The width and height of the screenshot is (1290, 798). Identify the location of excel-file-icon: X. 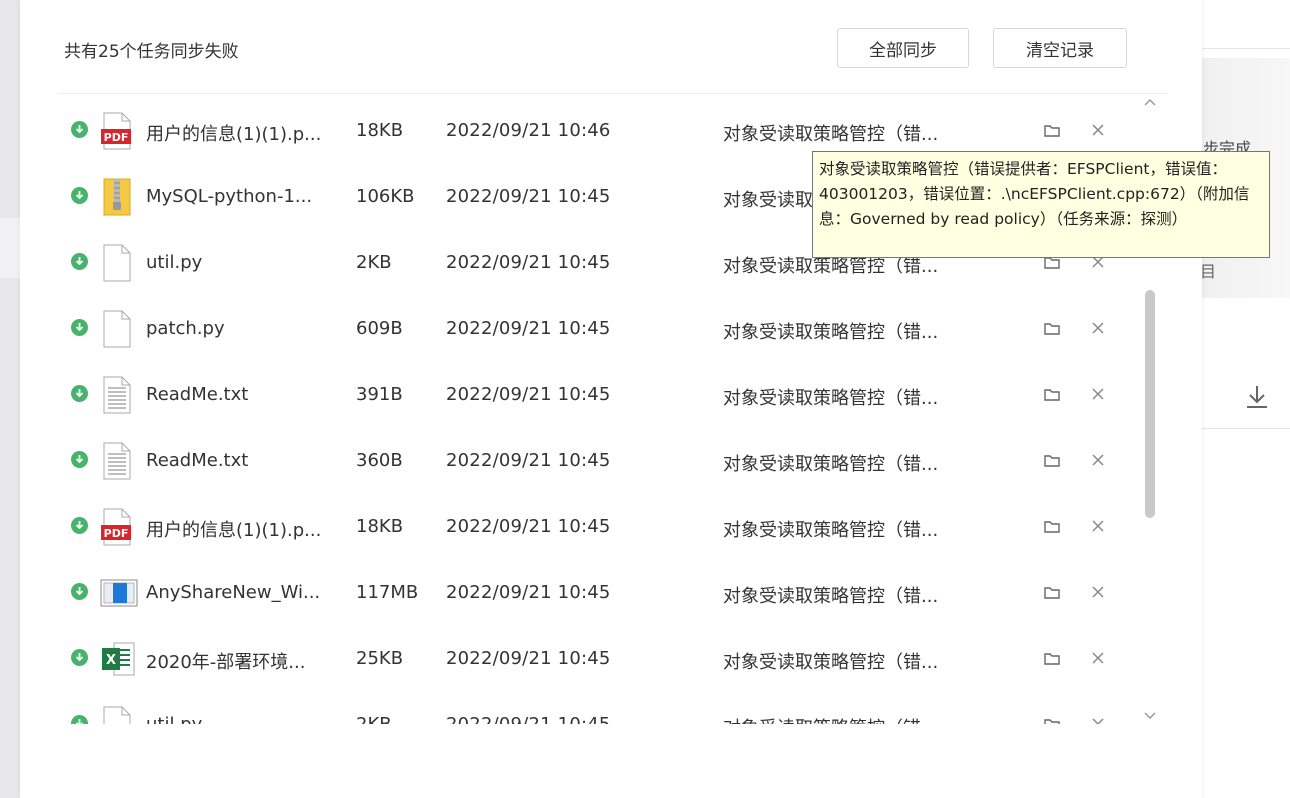
(117, 659).